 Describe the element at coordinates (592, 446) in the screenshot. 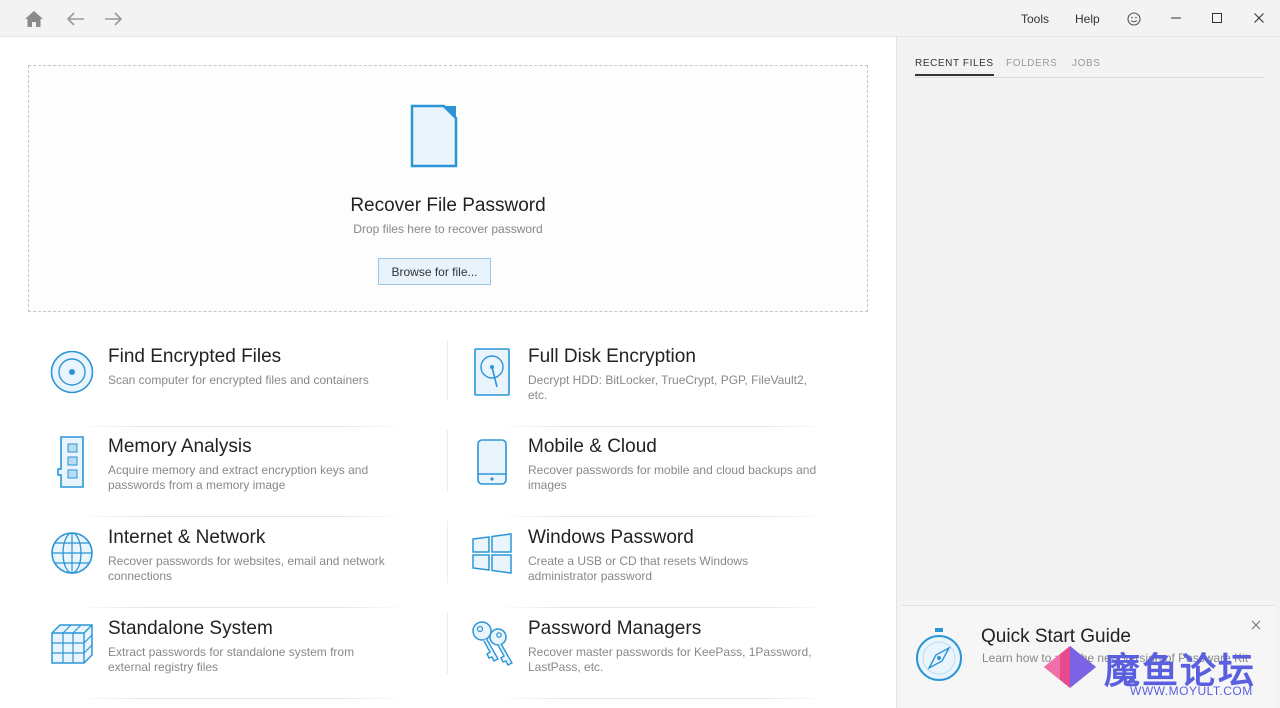

I see `tile-title: Mobile & Cloud` at that location.